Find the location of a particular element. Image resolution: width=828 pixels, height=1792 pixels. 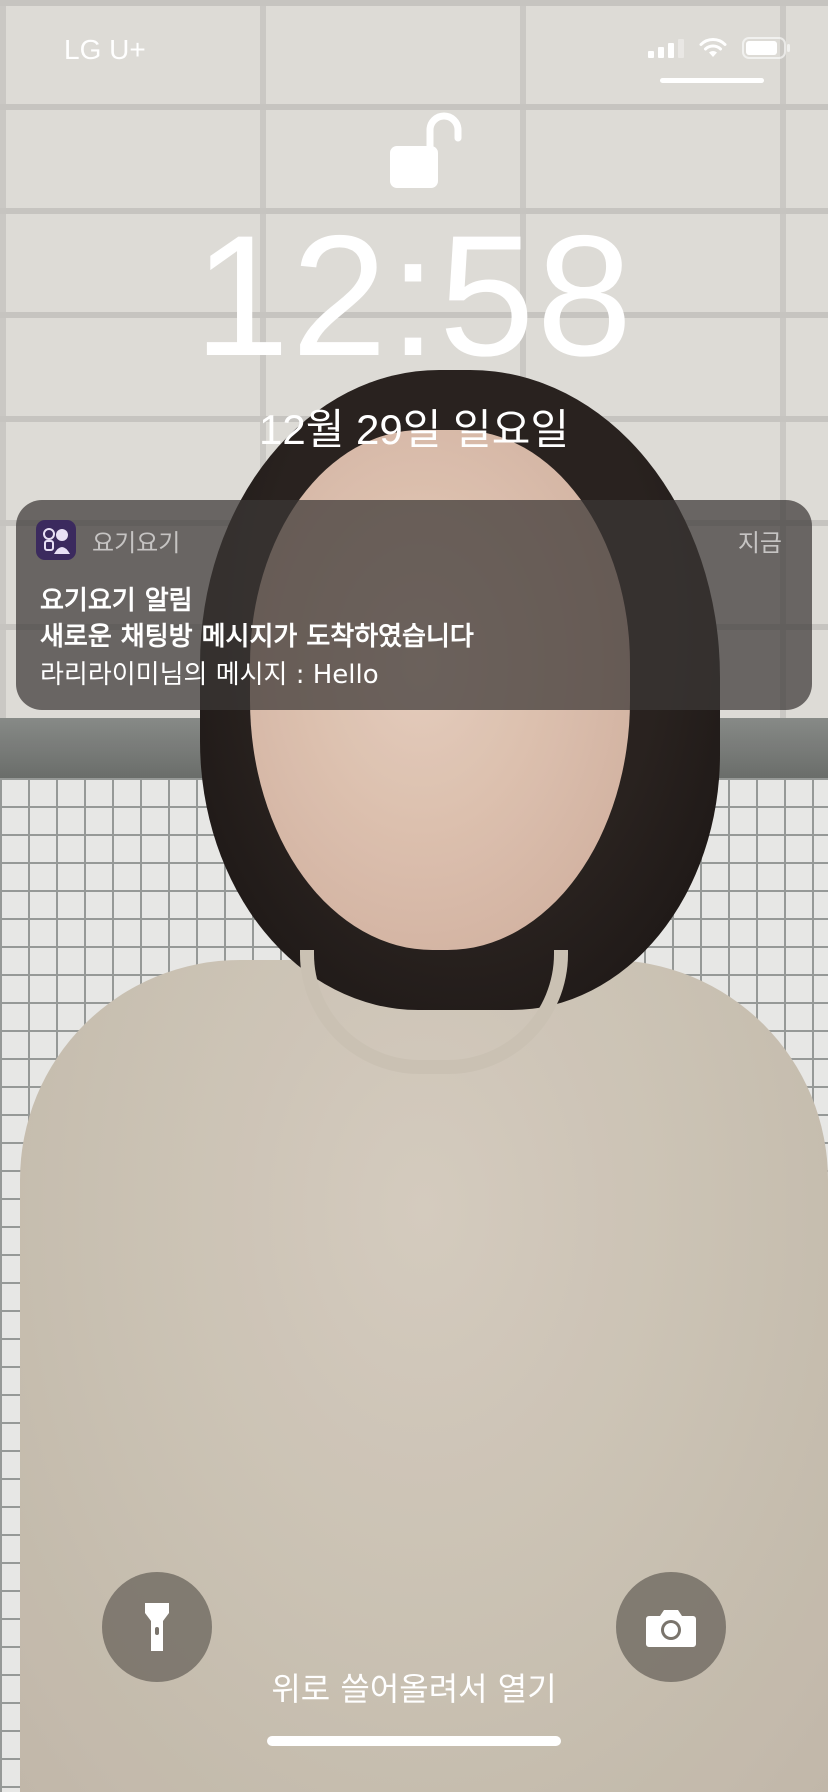

signal-icon is located at coordinates (666, 48).